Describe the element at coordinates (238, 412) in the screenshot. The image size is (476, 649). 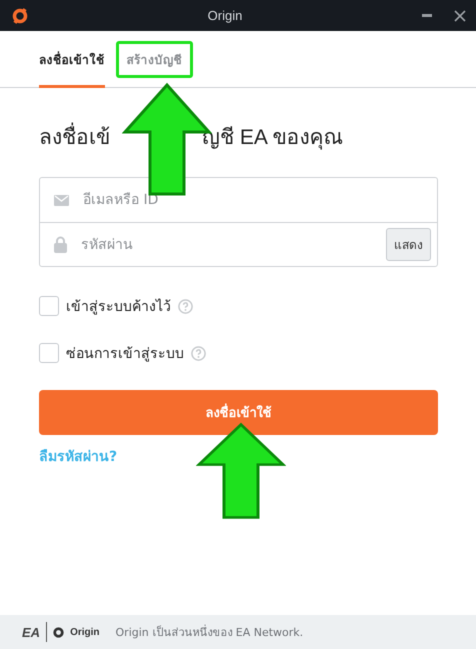
I see `sign-in-button: ลงชื่อเข้าใช้` at that location.